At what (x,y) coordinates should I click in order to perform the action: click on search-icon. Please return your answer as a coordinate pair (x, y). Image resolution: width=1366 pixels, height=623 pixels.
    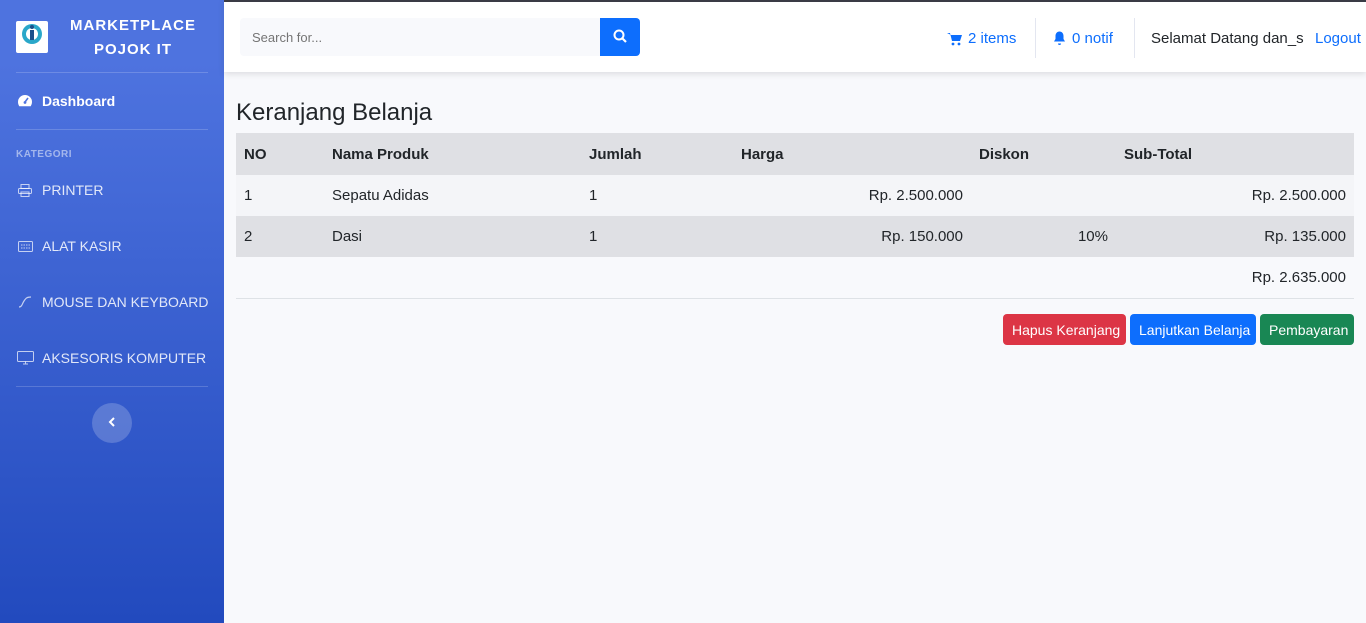
    Looking at the image, I should click on (620, 37).